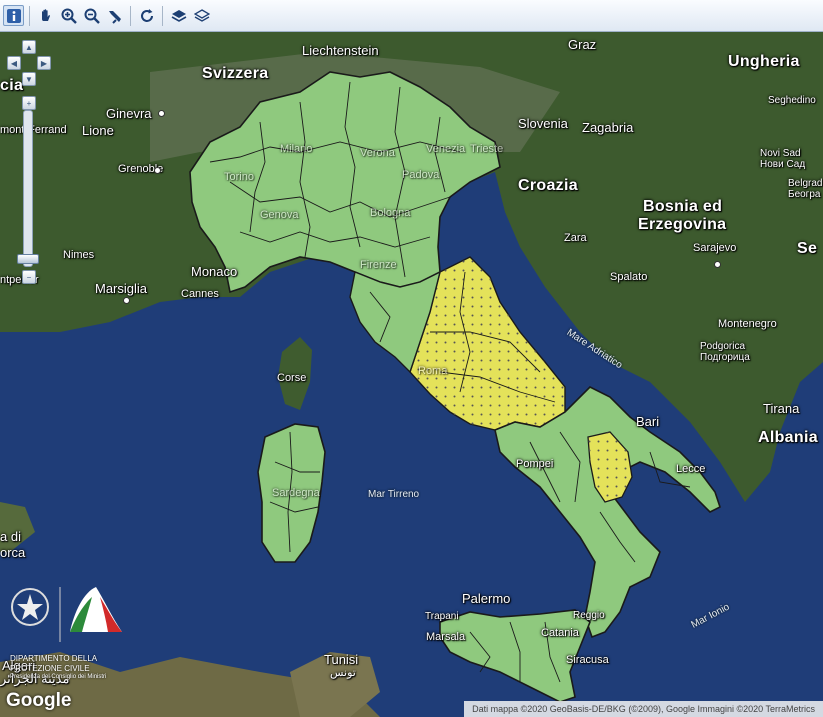 This screenshot has height=717, width=823. What do you see at coordinates (378, 265) in the screenshot?
I see `label-firenze: Firenze` at bounding box center [378, 265].